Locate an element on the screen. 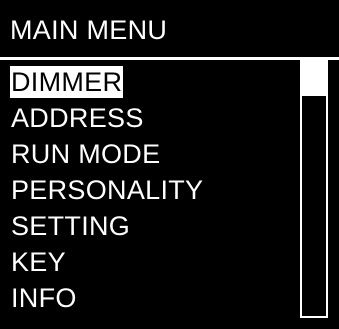  menu-item-dimmer: DIMMER is located at coordinates (107, 82).